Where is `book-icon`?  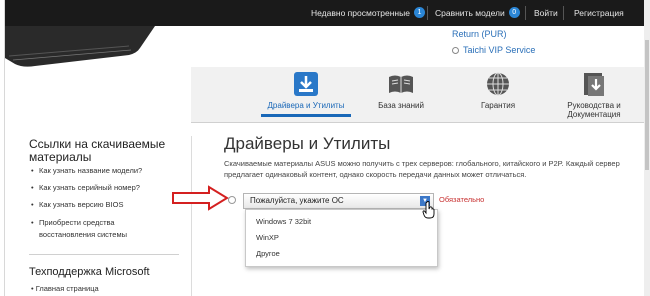 book-icon is located at coordinates (401, 84).